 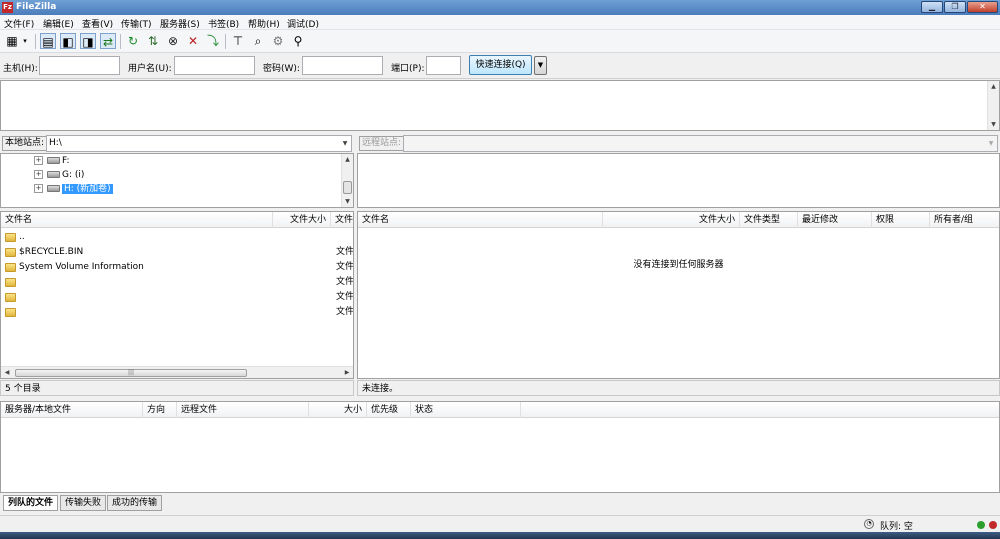 I want to click on col-header-permissions: 权限, so click(x=901, y=220).